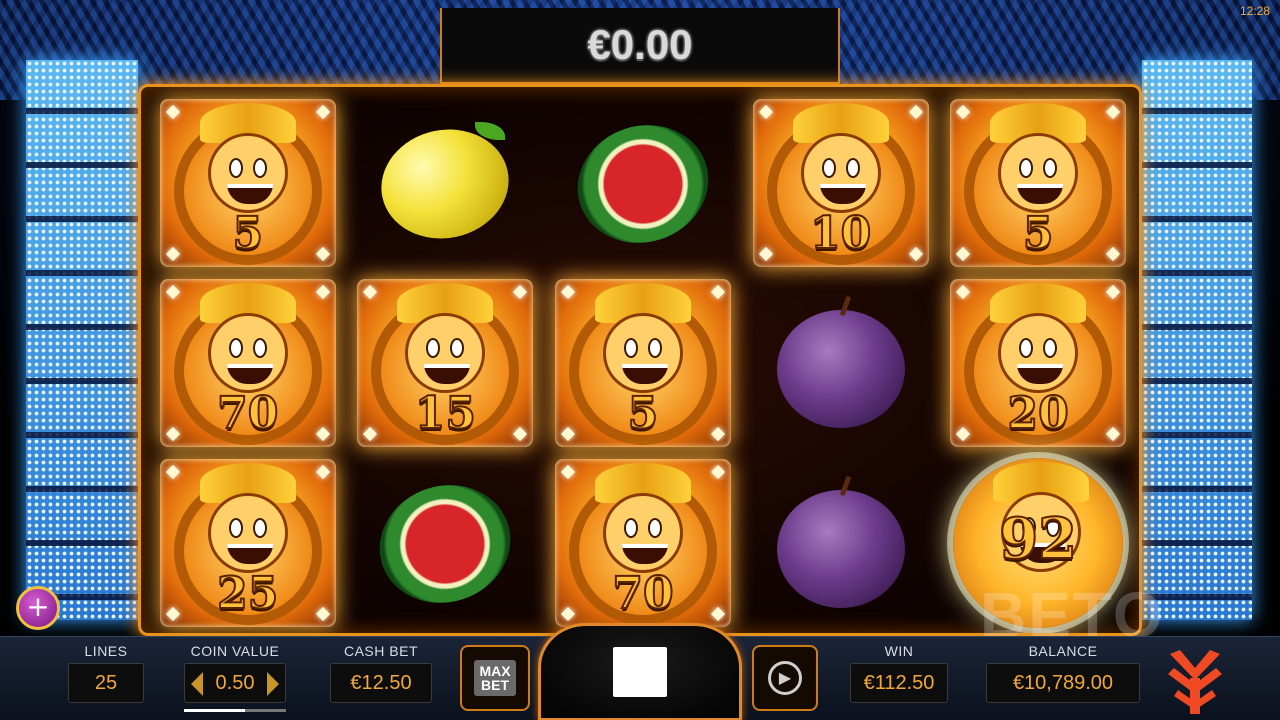  I want to click on reel-cell: 10, so click(841, 183).